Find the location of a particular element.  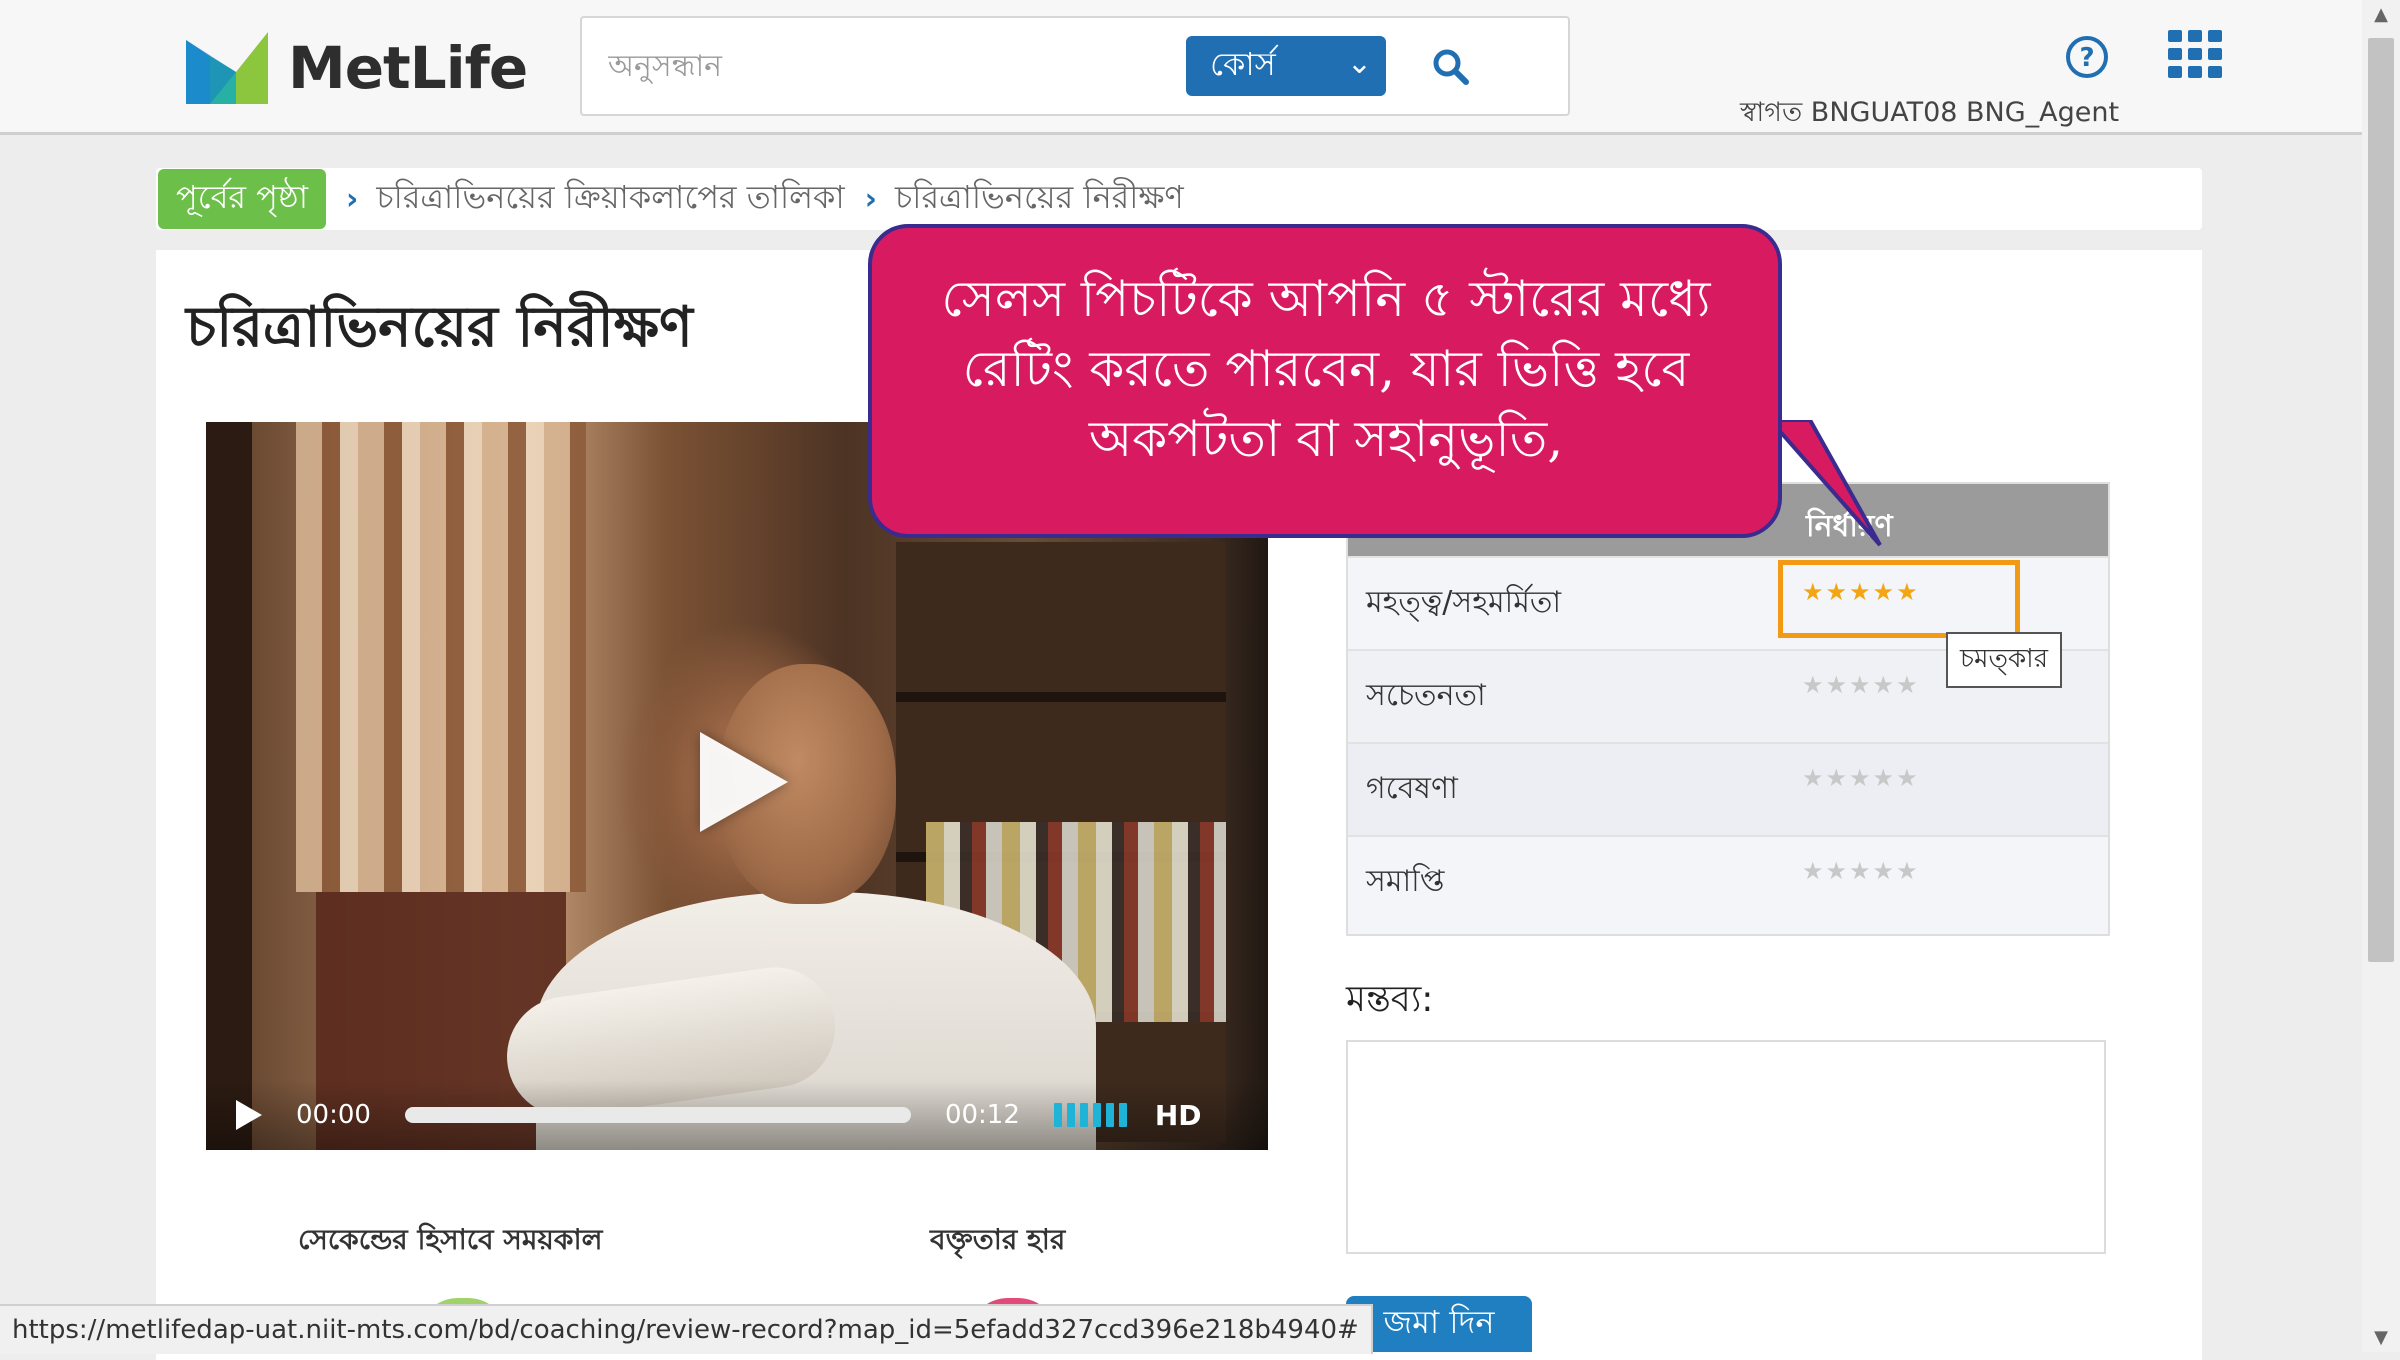

rating-tooltip: চমত্কার is located at coordinates (2004, 660).